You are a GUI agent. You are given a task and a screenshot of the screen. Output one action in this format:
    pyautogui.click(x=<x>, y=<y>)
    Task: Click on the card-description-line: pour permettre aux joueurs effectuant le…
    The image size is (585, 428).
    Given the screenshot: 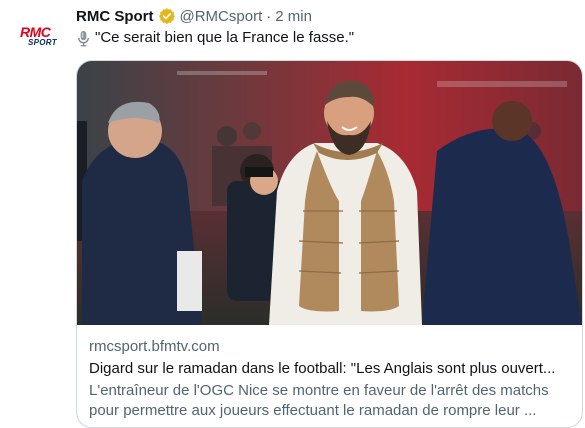 What is the action you would take?
    pyautogui.click(x=313, y=410)
    